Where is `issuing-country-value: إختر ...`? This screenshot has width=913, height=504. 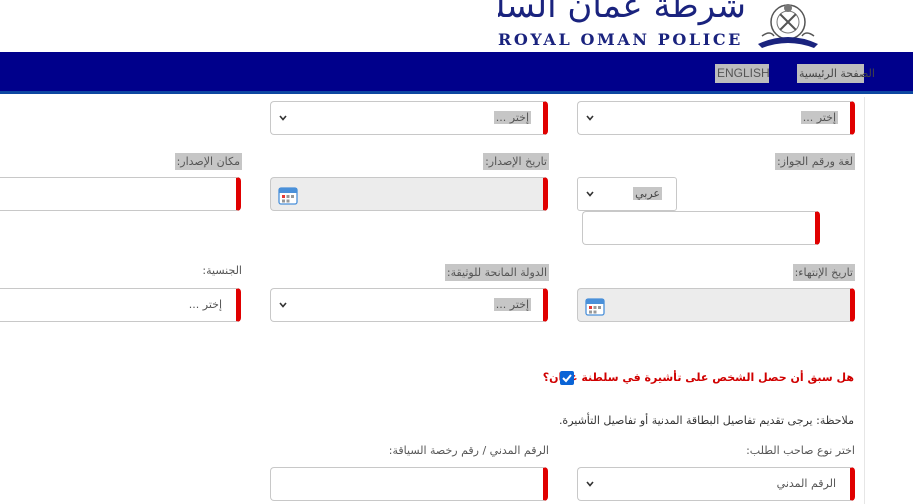
issuing-country-value: إختر ... is located at coordinates (512, 304).